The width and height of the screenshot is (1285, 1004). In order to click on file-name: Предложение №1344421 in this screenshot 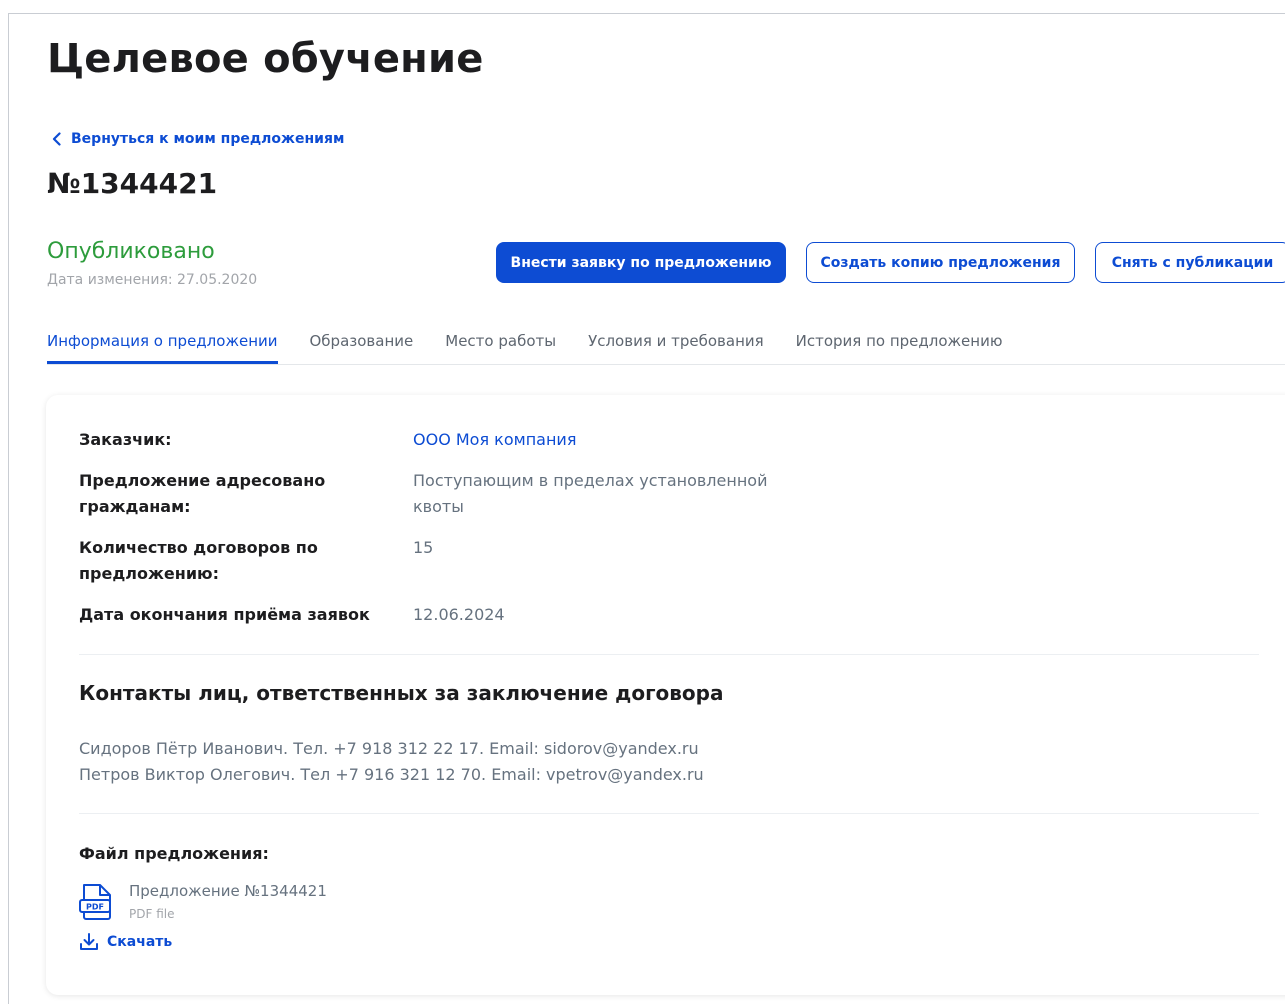, I will do `click(228, 891)`.